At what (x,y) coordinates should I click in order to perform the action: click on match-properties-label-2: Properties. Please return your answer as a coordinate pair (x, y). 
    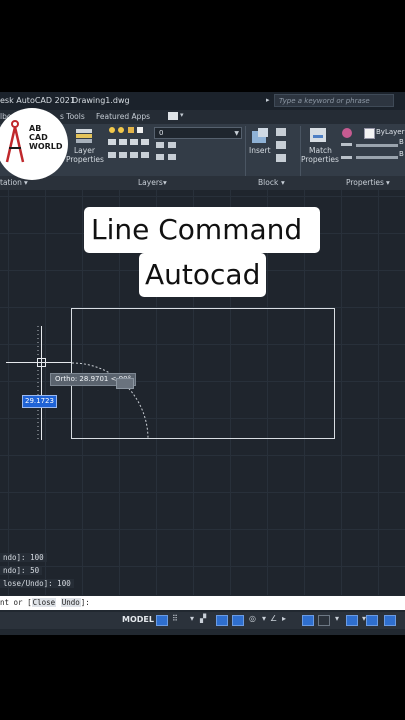
    Looking at the image, I should click on (320, 159).